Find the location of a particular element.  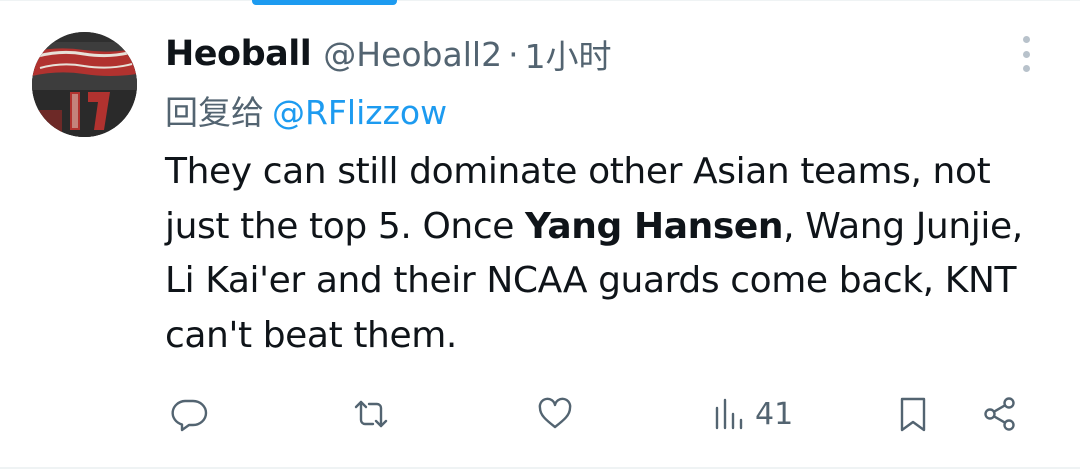

views-button: 41 is located at coordinates (752, 414).